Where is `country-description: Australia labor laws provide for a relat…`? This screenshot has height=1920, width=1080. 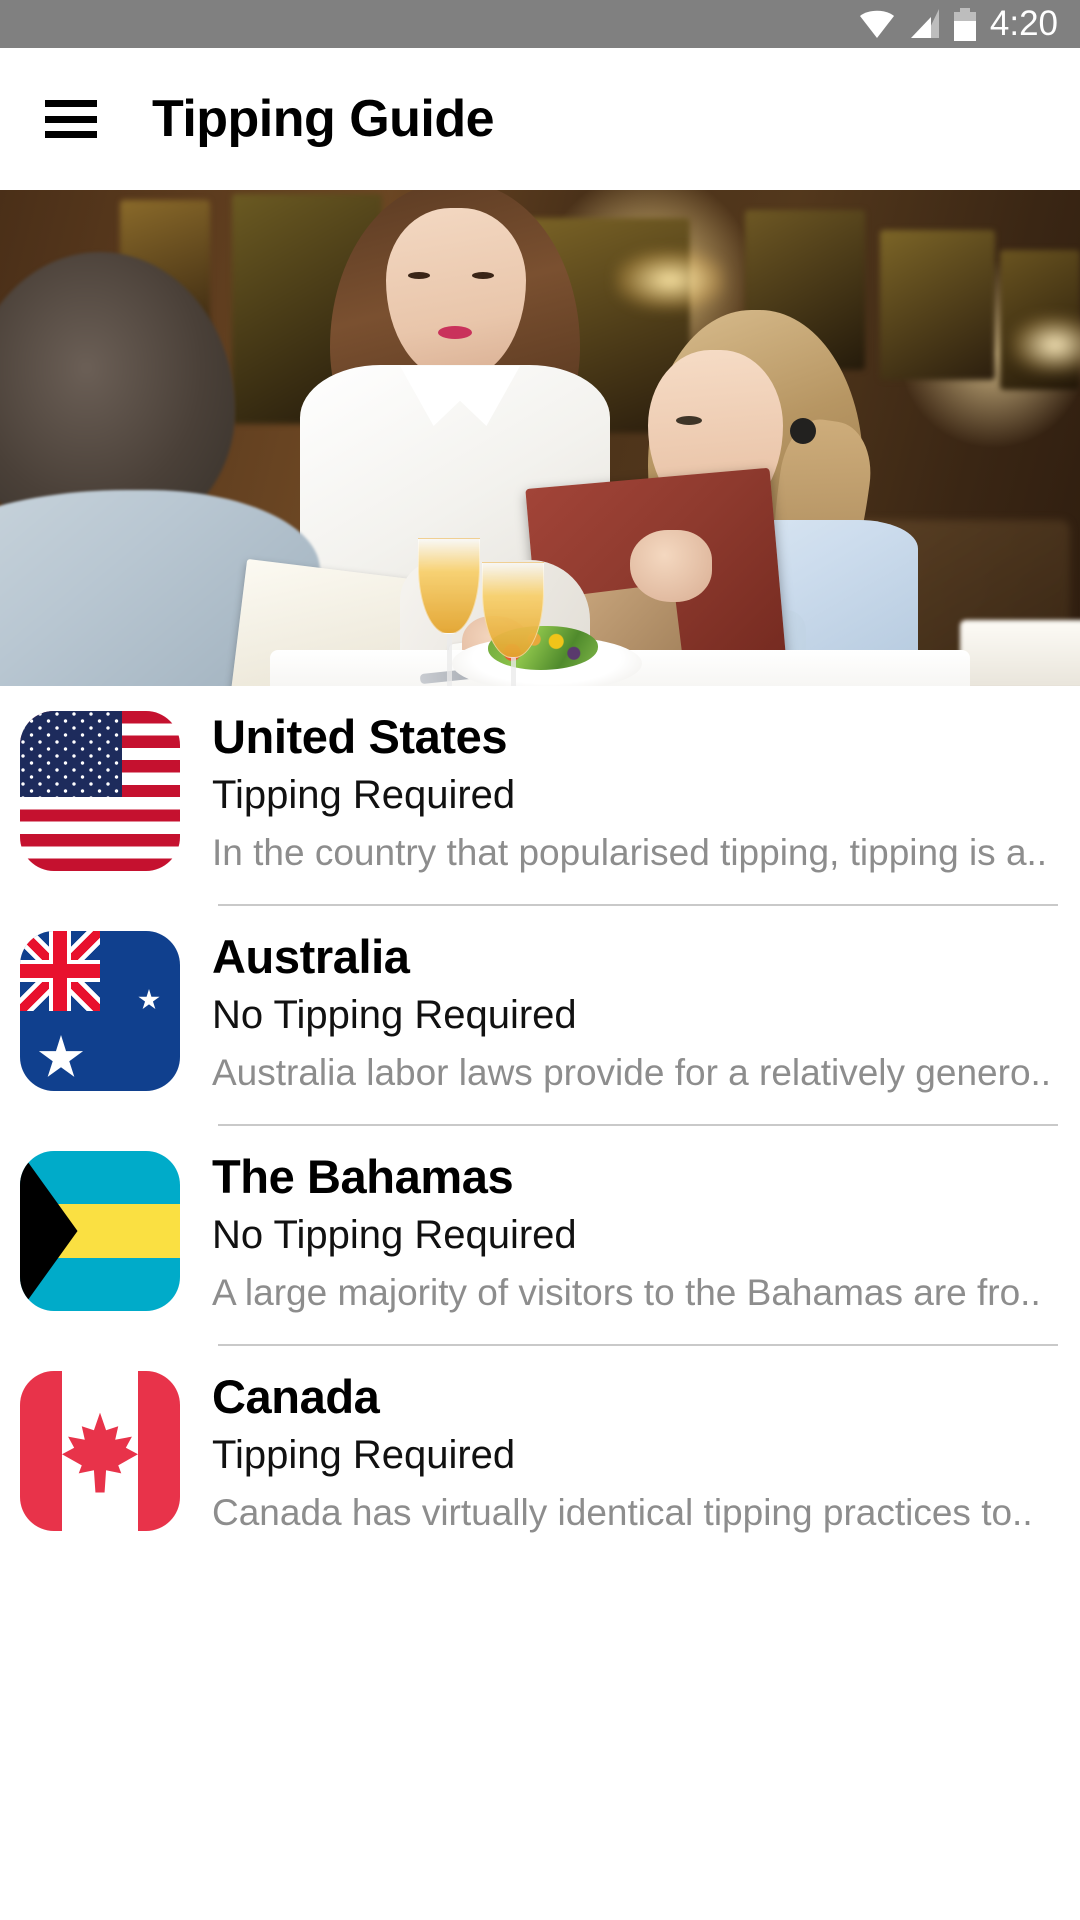
country-description: Australia labor laws provide for a relat… is located at coordinates (632, 1073).